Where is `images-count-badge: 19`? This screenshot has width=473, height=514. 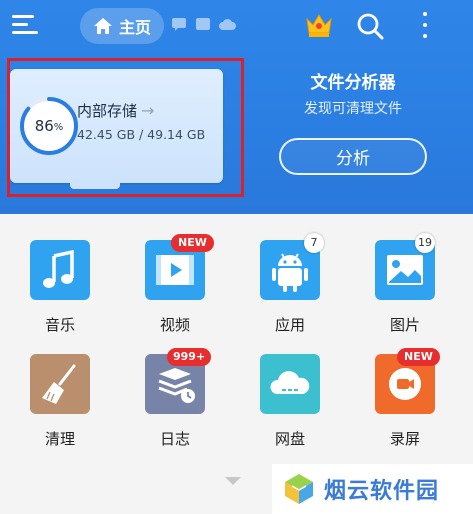
images-count-badge: 19 is located at coordinates (425, 243).